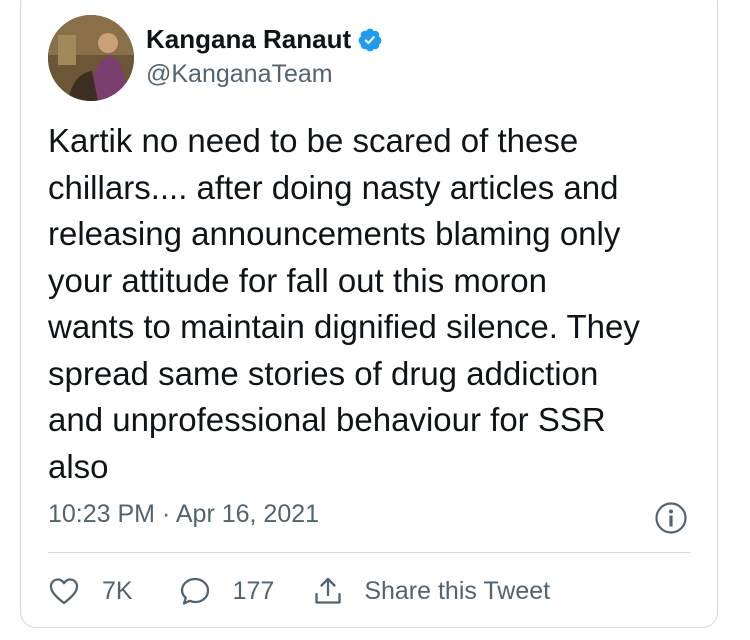 Image resolution: width=750 pixels, height=640 pixels. Describe the element at coordinates (370, 40) in the screenshot. I see `verified-badge-icon` at that location.